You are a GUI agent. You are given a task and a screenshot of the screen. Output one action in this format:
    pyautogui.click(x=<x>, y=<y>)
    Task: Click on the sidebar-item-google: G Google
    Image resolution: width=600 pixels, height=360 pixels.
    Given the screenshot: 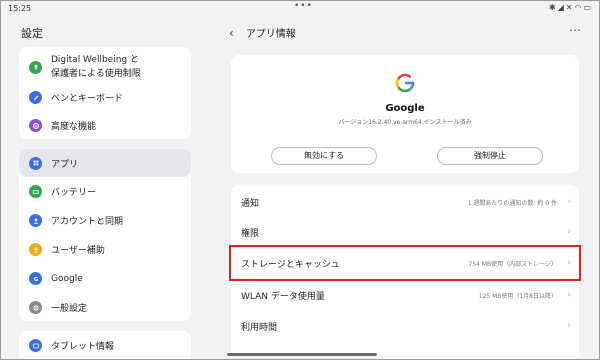 What is the action you would take?
    pyautogui.click(x=56, y=278)
    